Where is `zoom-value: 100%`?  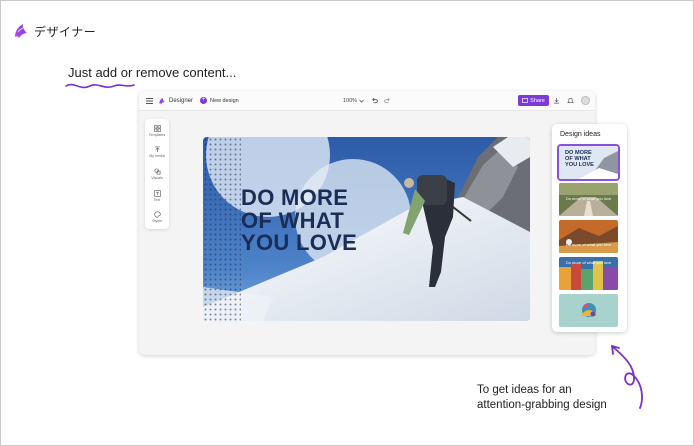
zoom-value: 100% is located at coordinates (350, 100).